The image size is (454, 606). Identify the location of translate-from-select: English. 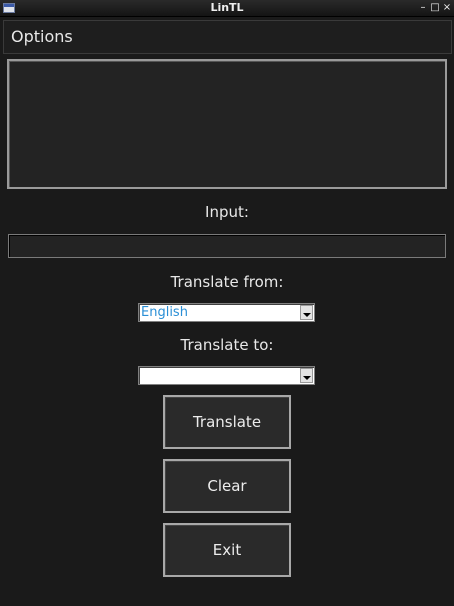
(226, 312).